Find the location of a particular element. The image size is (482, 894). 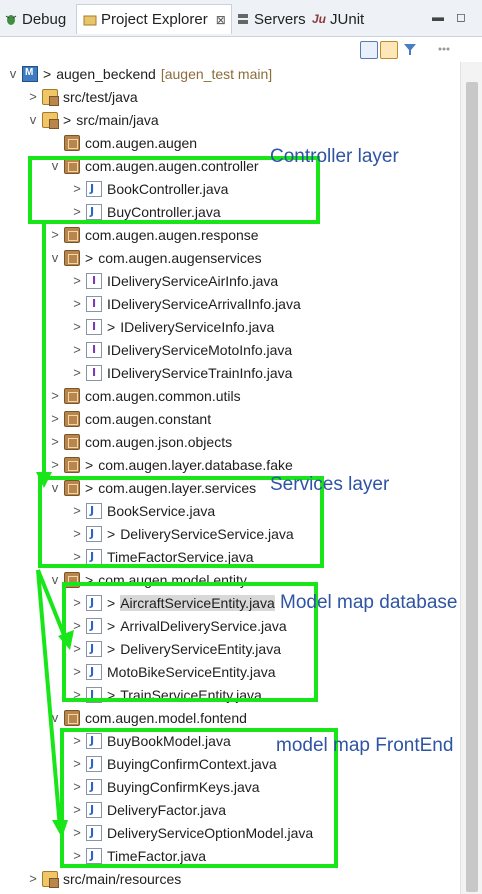

annotation-label: Services layer is located at coordinates (330, 484).